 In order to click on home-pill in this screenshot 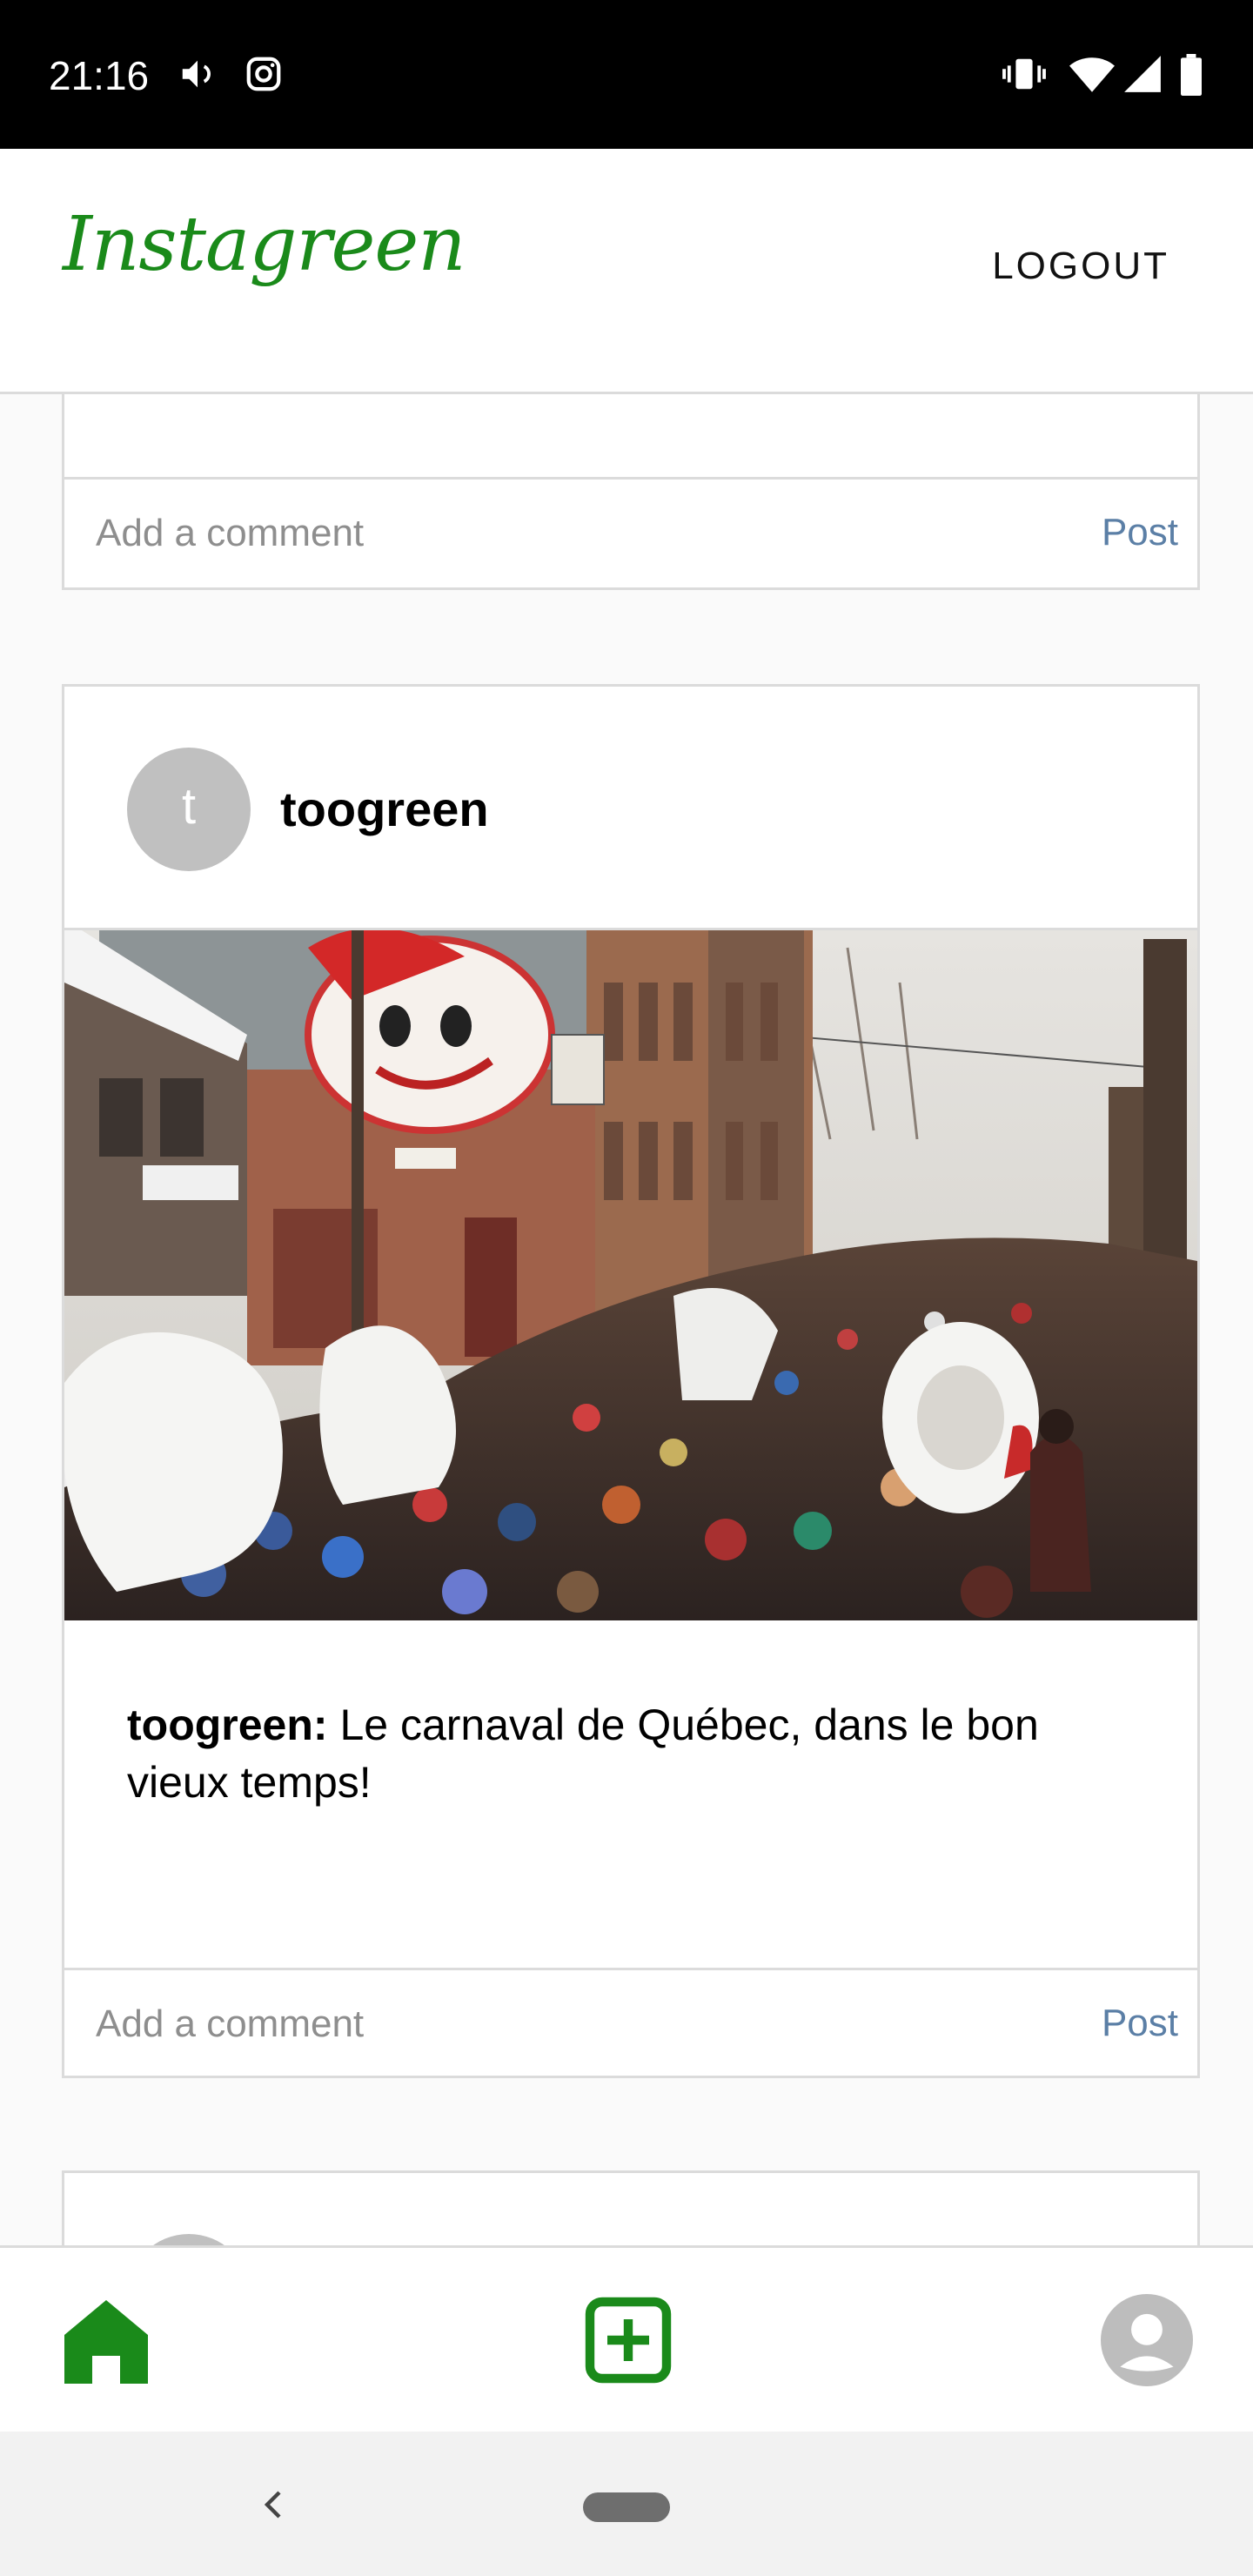, I will do `click(626, 2507)`.